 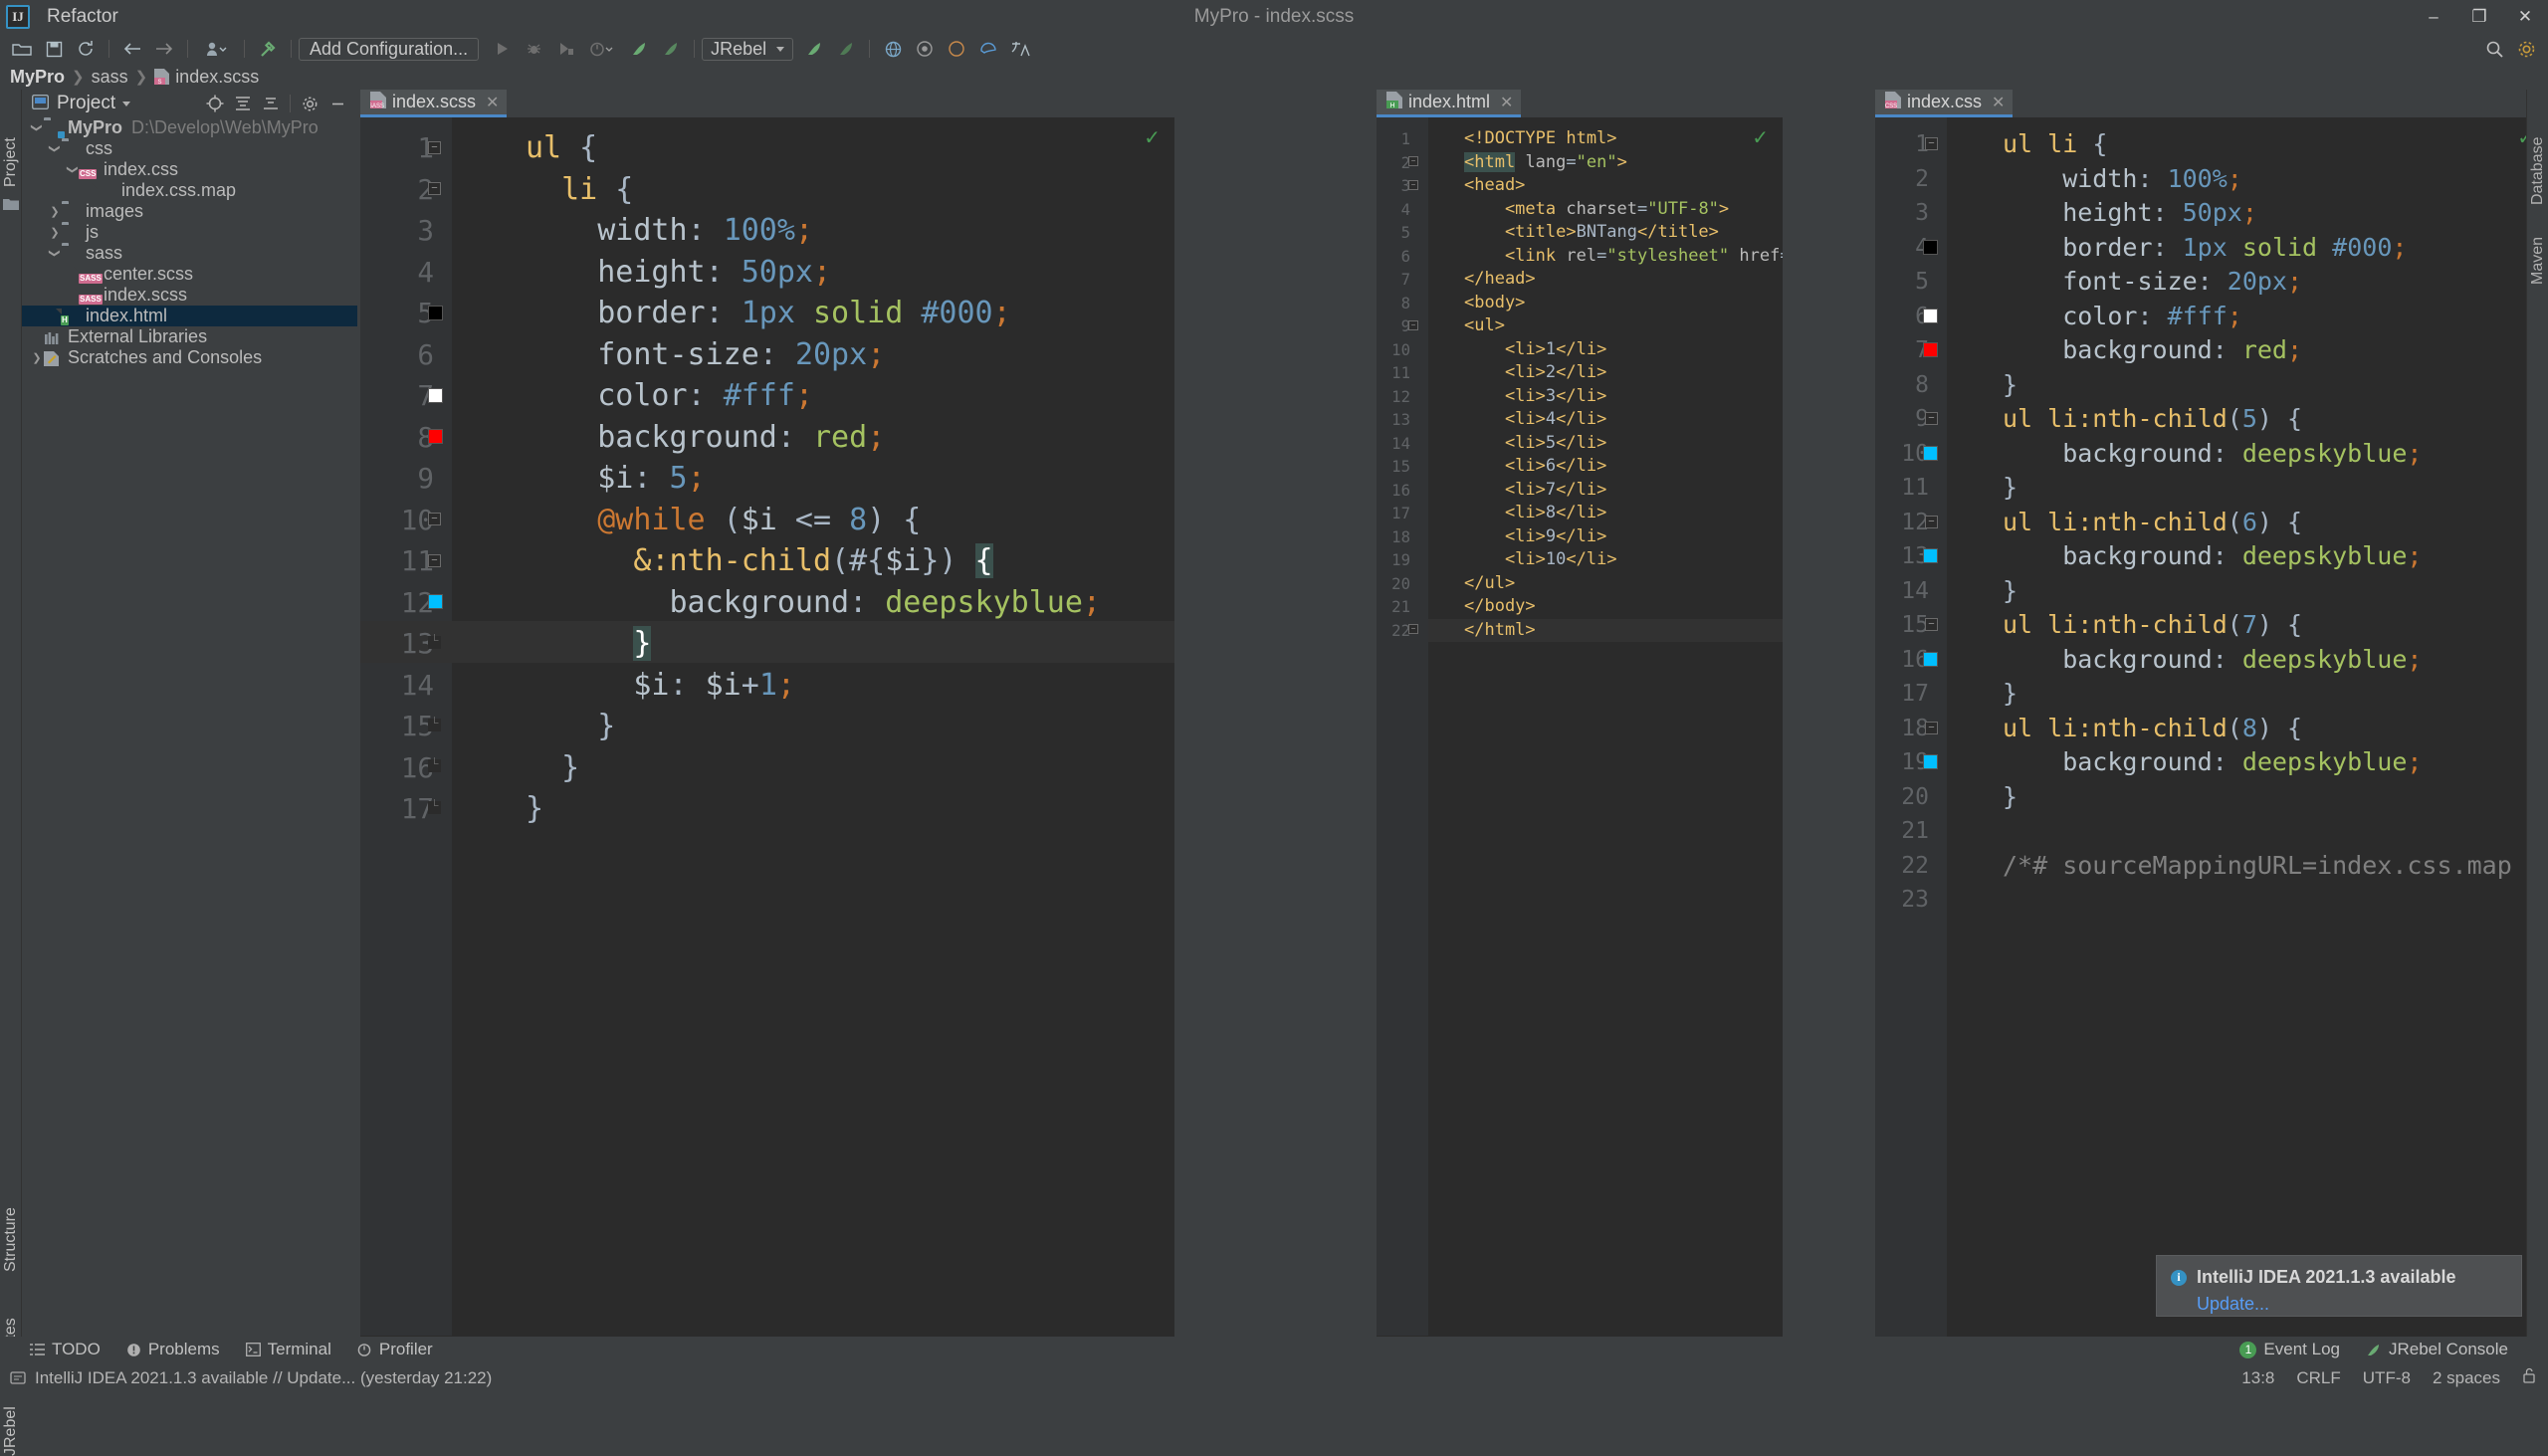 What do you see at coordinates (189, 274) in the screenshot?
I see `tree-item: SASScenter.scss` at bounding box center [189, 274].